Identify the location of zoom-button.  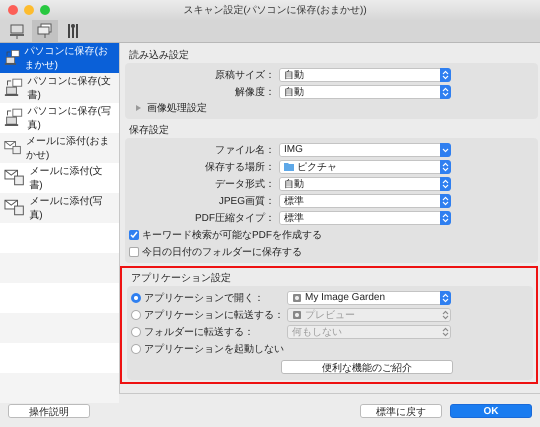
(45, 10).